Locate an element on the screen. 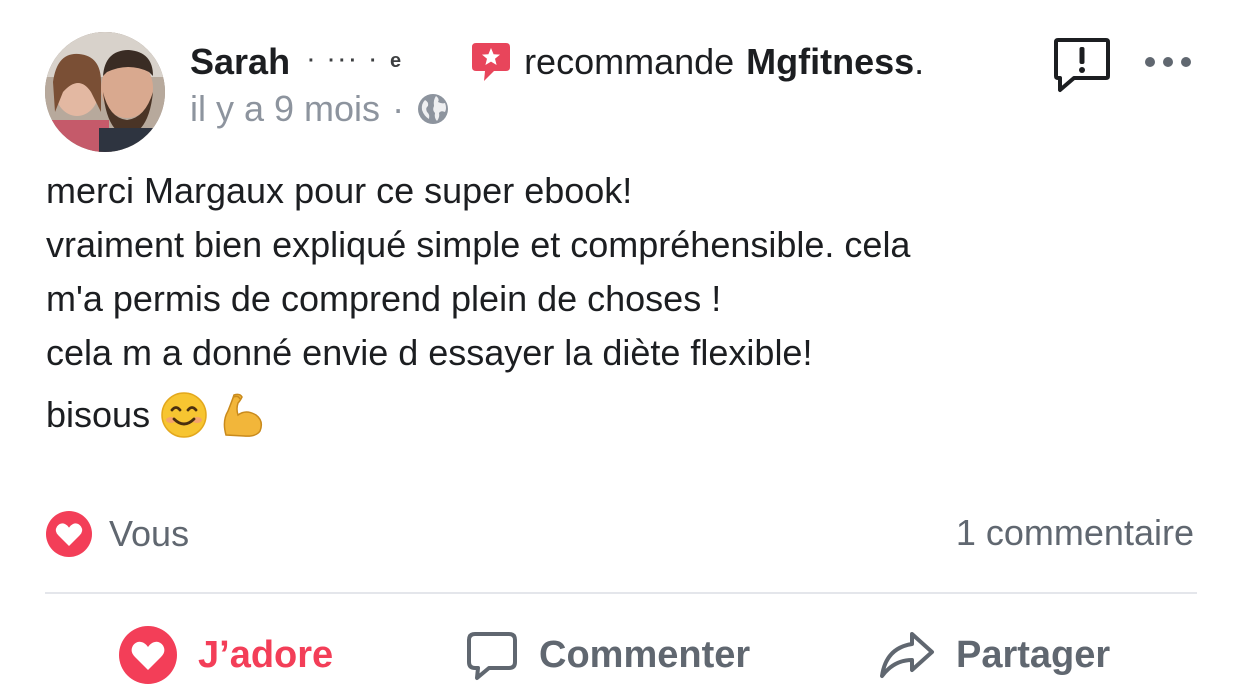 The width and height of the screenshot is (1242, 698). post-body-line: merci Margaux pour ce super ebook! is located at coordinates (339, 190).